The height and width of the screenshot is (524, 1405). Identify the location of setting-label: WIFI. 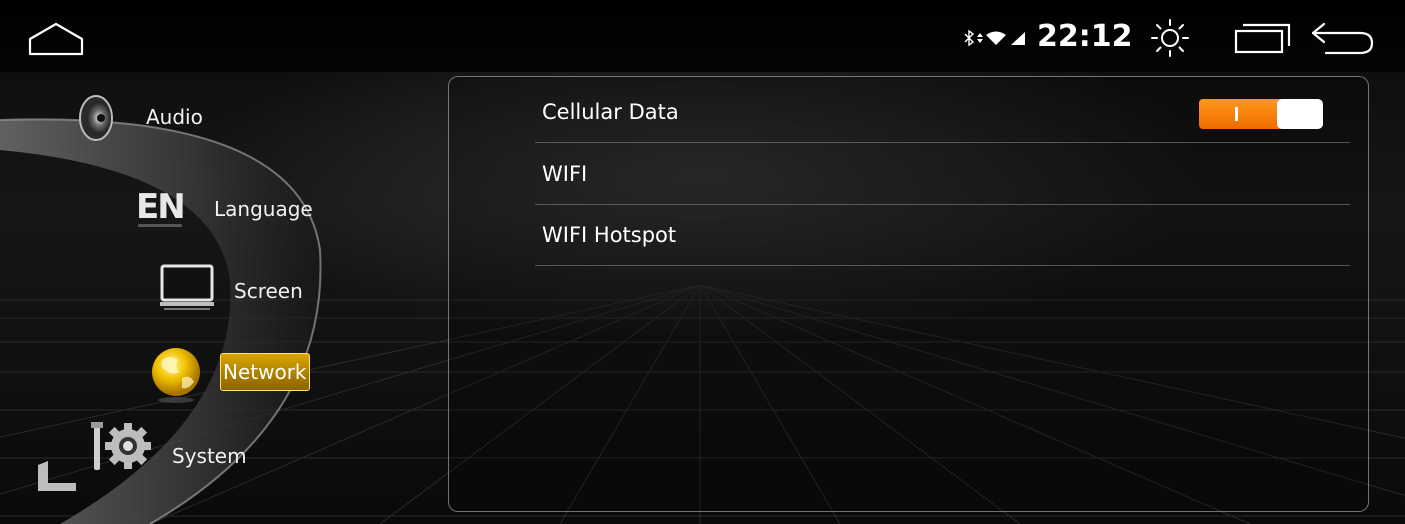
(565, 174).